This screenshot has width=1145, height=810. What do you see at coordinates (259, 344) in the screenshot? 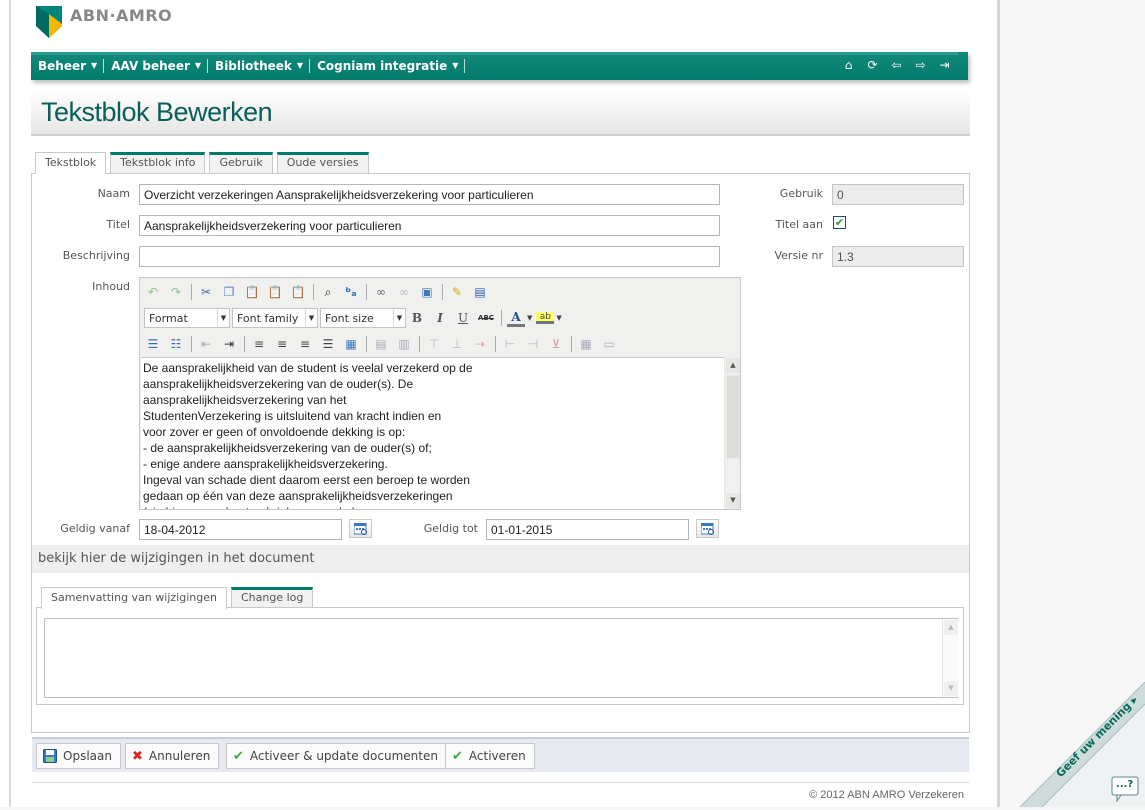
I see `align-left-icon: ≡` at bounding box center [259, 344].